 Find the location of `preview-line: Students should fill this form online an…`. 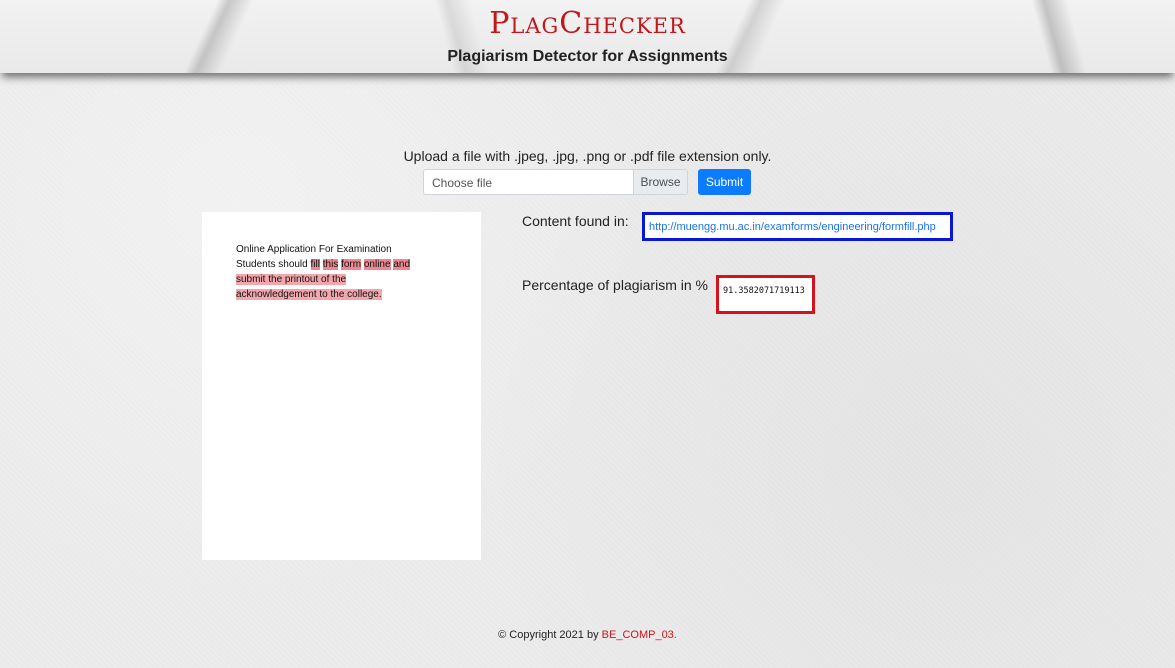

preview-line: Students should fill this form online an… is located at coordinates (341, 264).